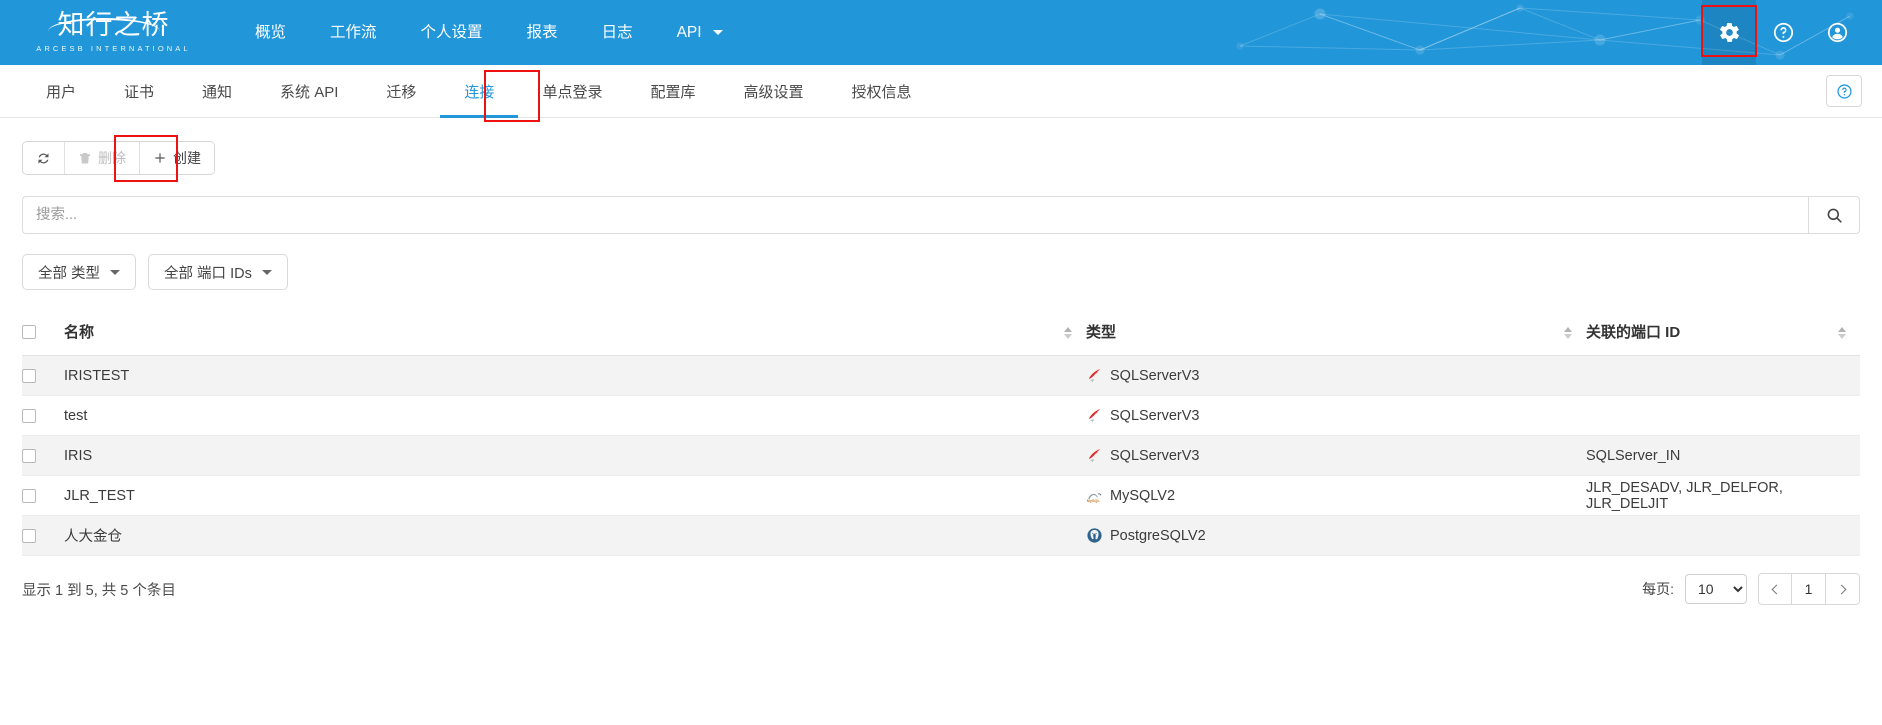 This screenshot has width=1882, height=725. What do you see at coordinates (85, 158) in the screenshot?
I see `trash-icon` at bounding box center [85, 158].